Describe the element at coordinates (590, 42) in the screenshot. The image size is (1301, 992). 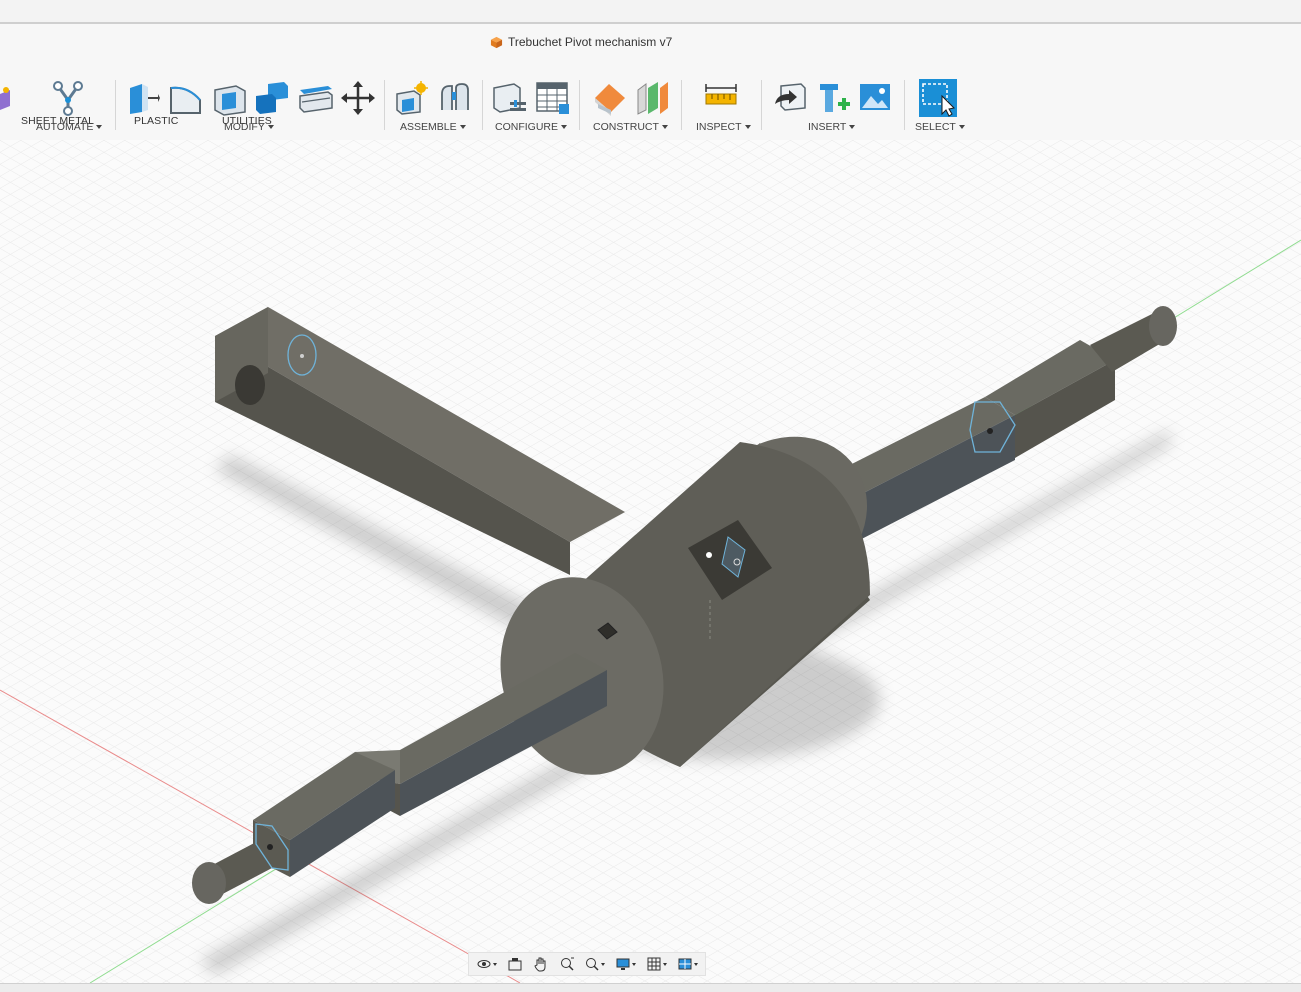
I see `document-title-text: Trebuchet Pivot mechanism v7` at that location.